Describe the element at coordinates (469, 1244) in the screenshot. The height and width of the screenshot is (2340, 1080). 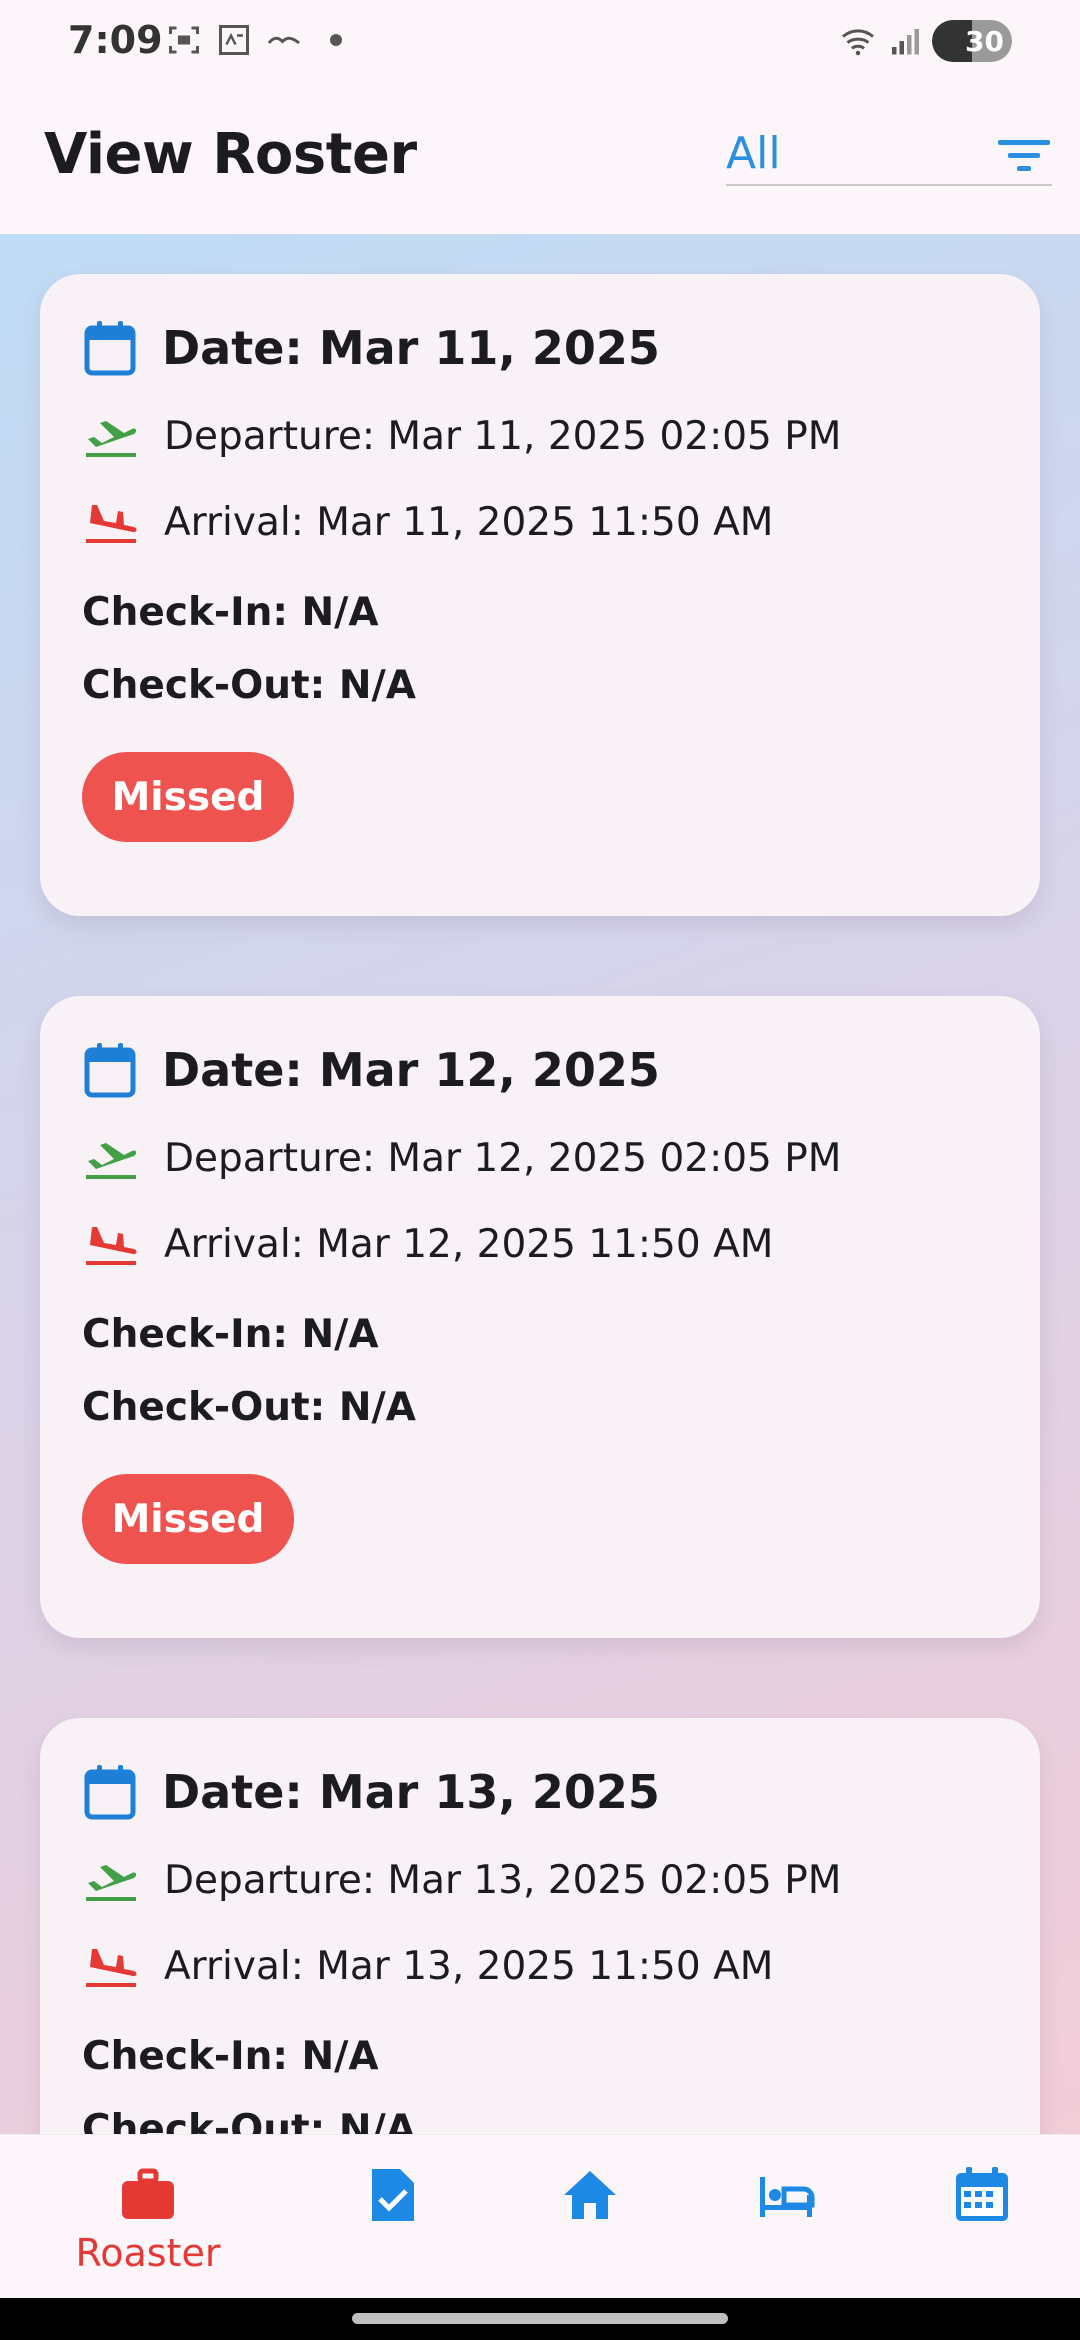
I see `arrival-time: Arrival: Mar 12, 2025 11:50 AM` at that location.